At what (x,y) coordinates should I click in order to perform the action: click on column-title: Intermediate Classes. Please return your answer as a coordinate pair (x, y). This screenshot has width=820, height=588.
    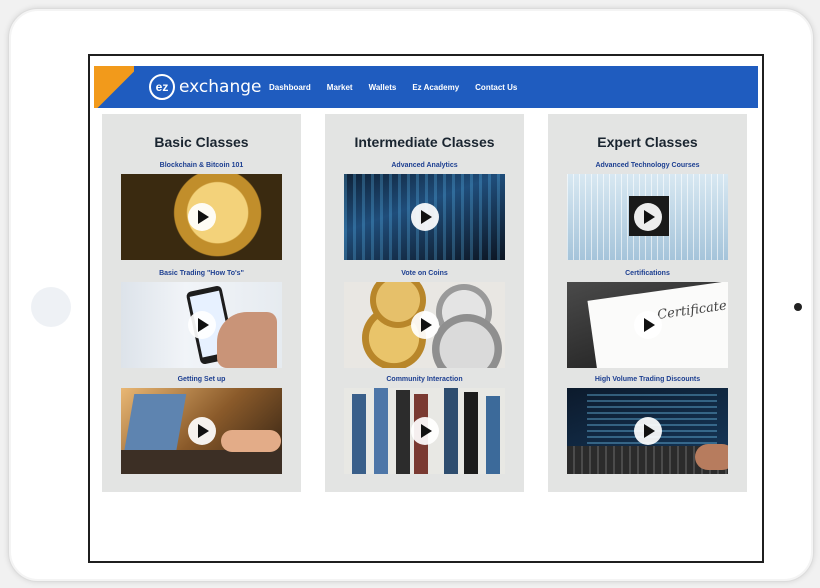
    Looking at the image, I should click on (424, 142).